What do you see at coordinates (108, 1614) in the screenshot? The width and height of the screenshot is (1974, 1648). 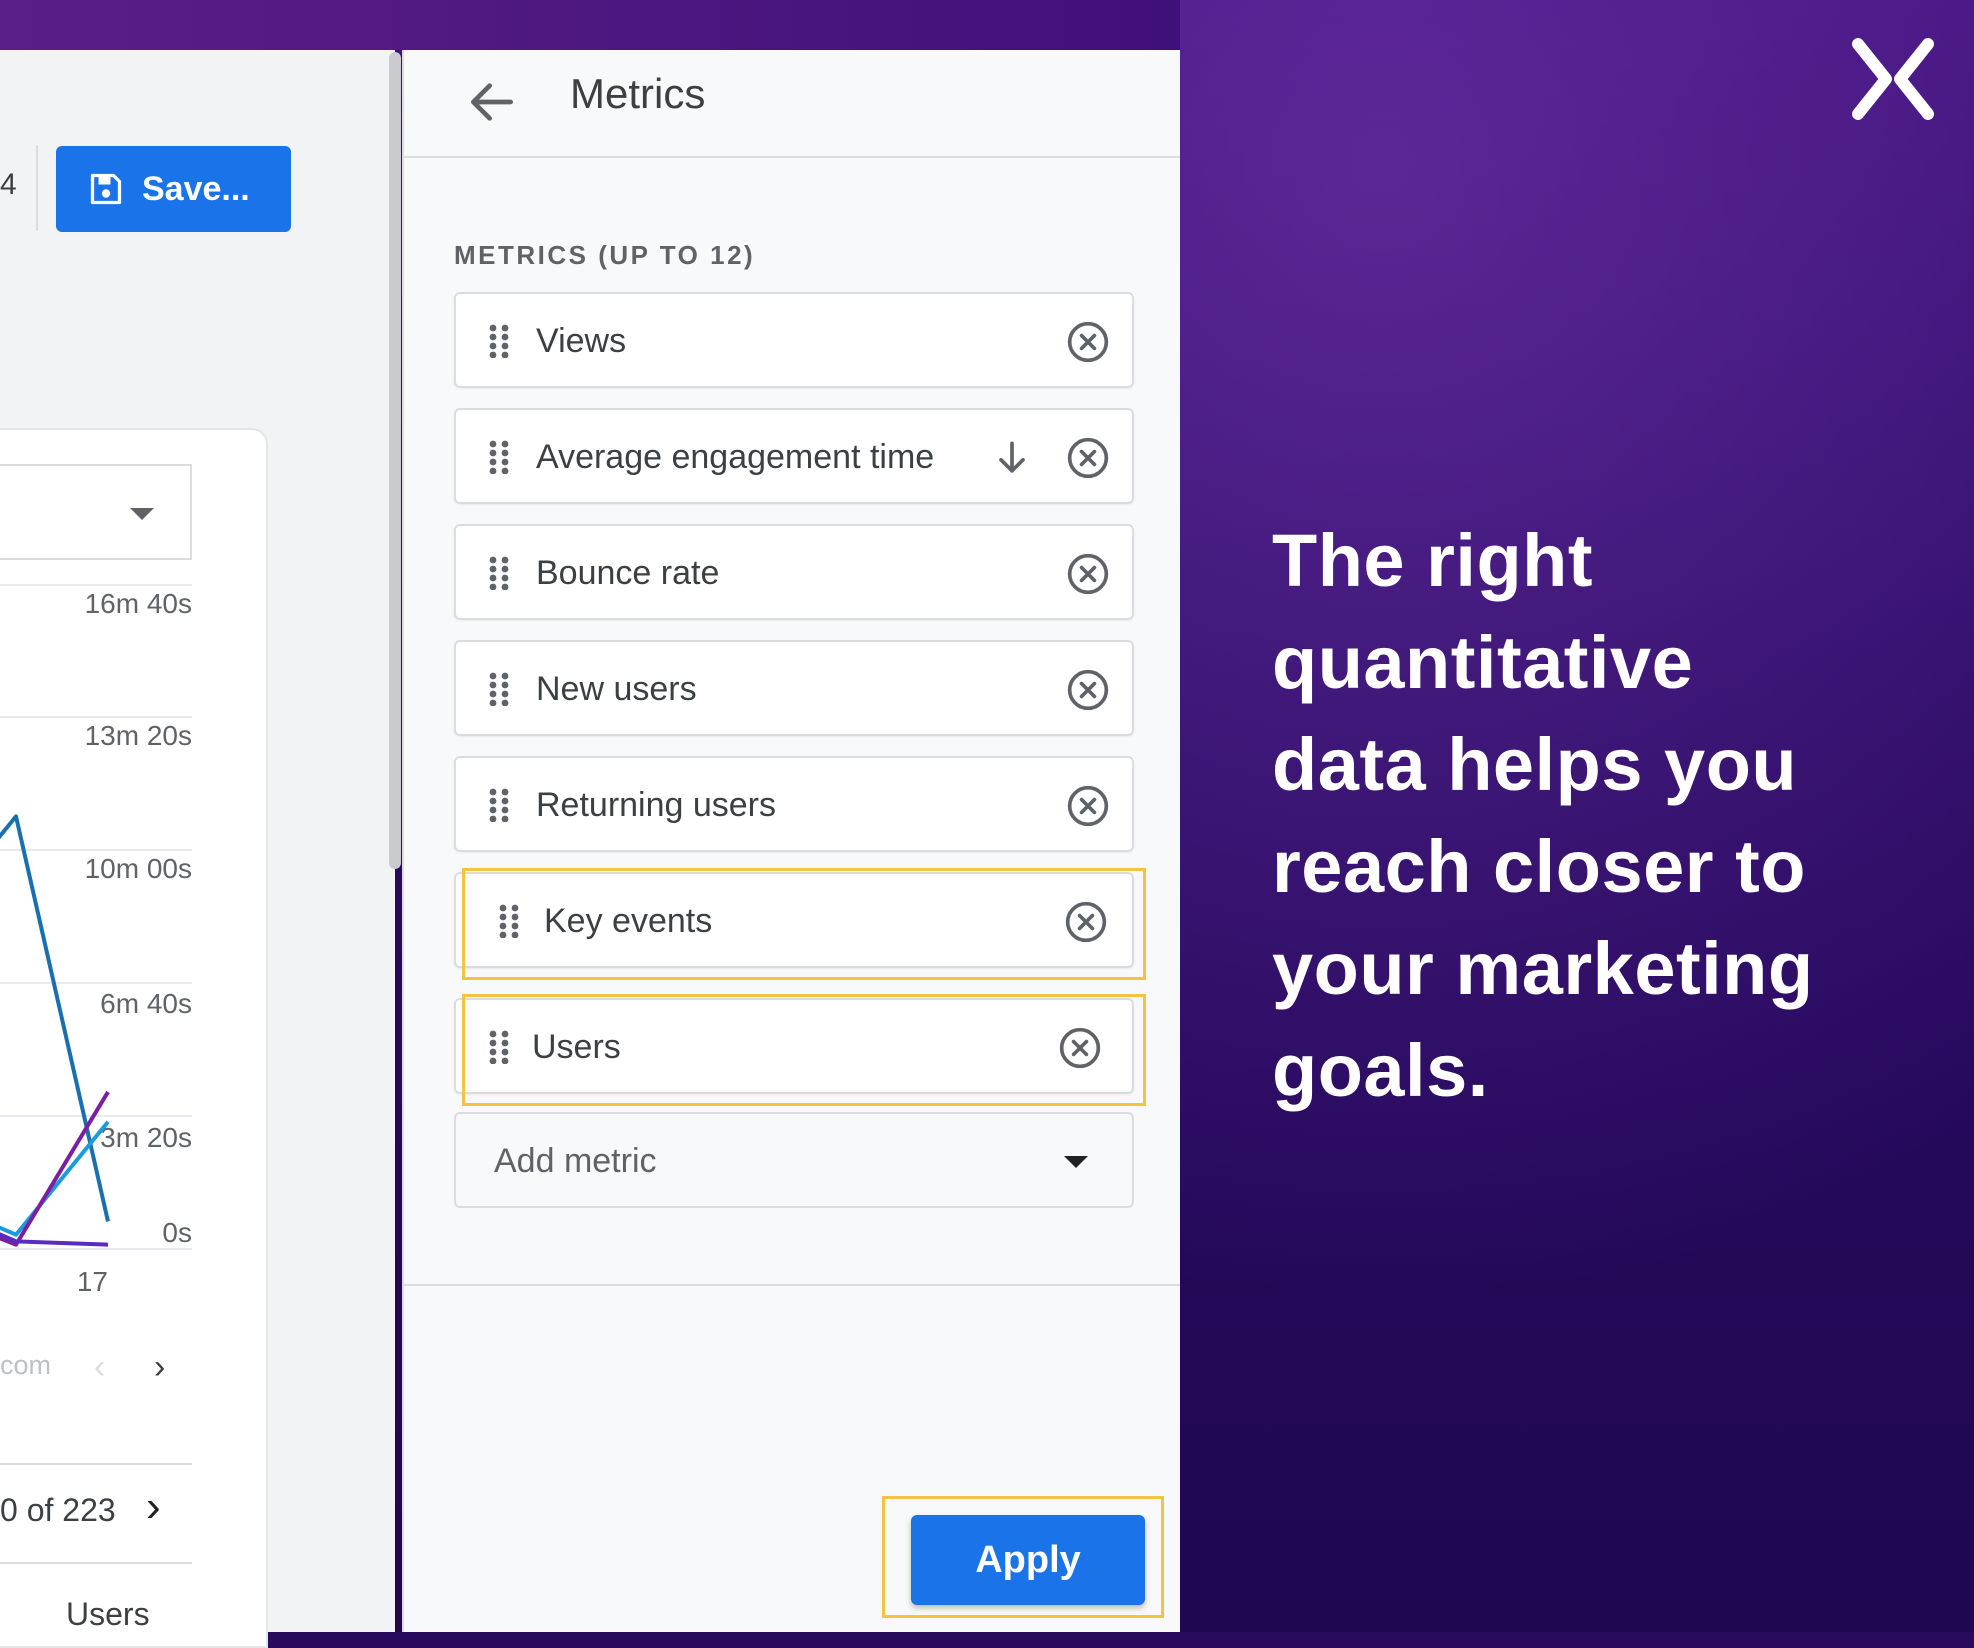 I see `column-header-users: Users` at bounding box center [108, 1614].